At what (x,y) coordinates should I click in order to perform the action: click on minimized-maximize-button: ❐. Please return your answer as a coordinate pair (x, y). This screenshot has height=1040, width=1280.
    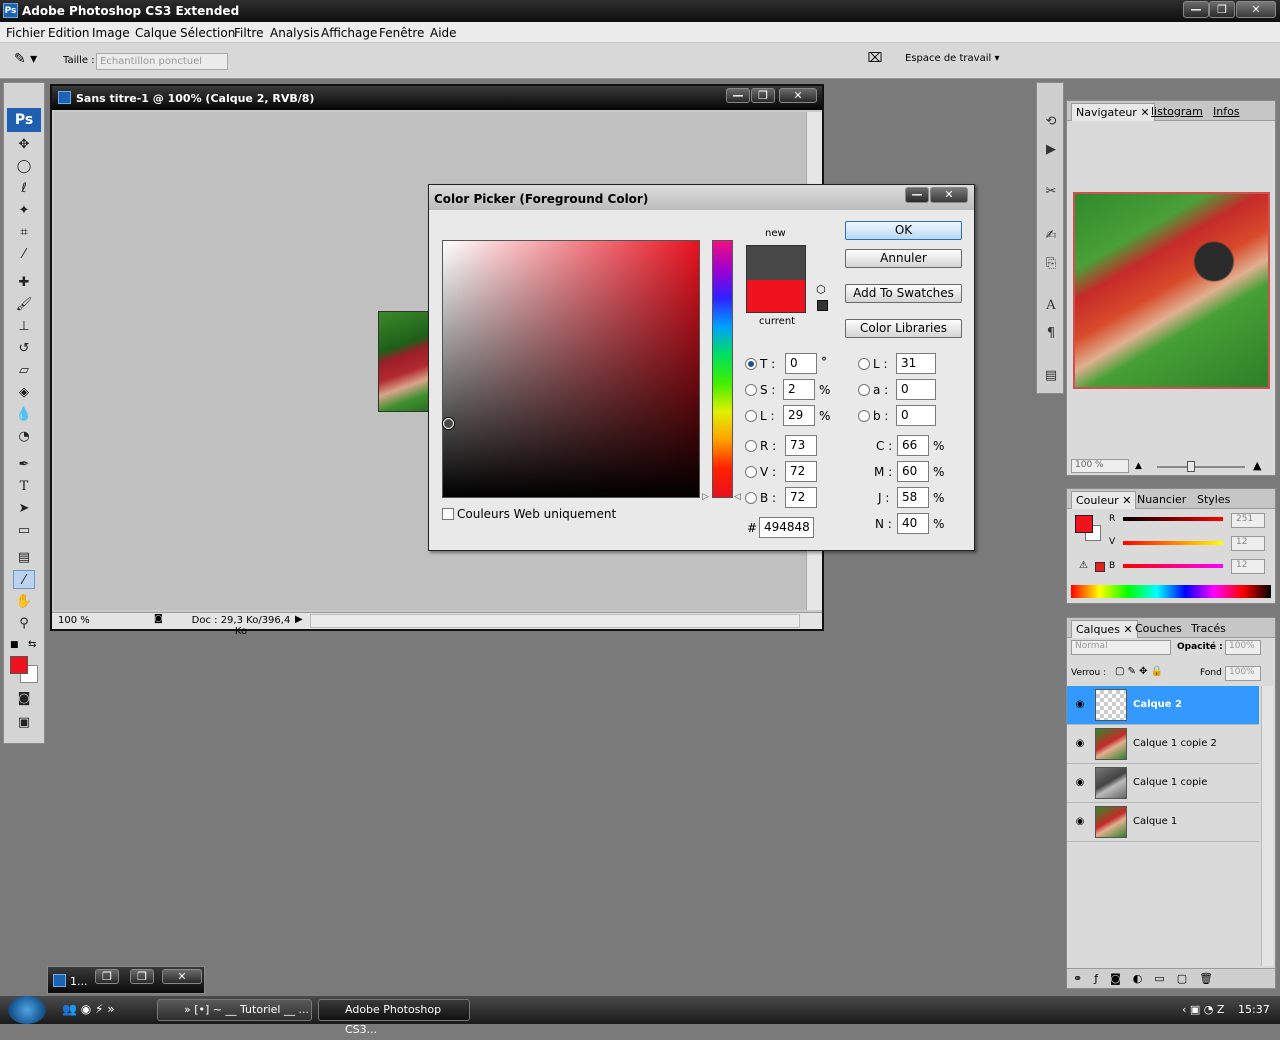
    Looking at the image, I should click on (142, 976).